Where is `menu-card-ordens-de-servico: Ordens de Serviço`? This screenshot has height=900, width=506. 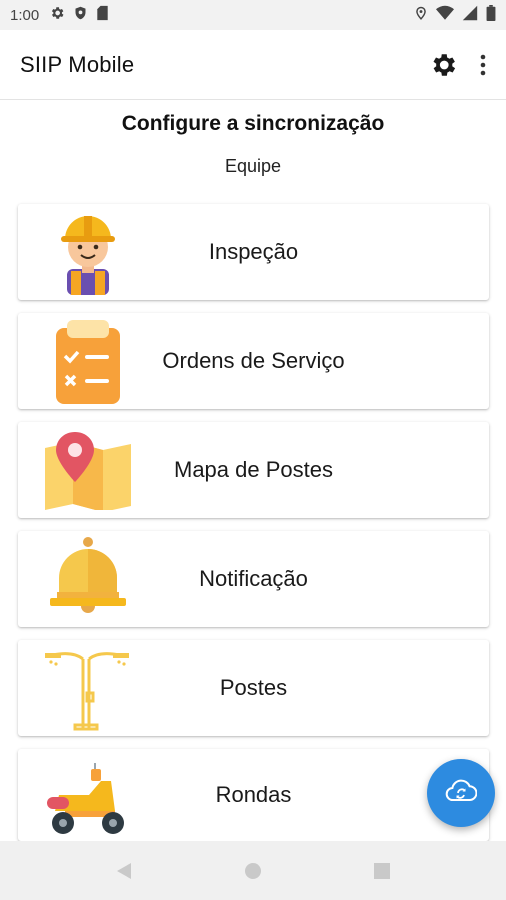 menu-card-ordens-de-servico: Ordens de Serviço is located at coordinates (253, 361).